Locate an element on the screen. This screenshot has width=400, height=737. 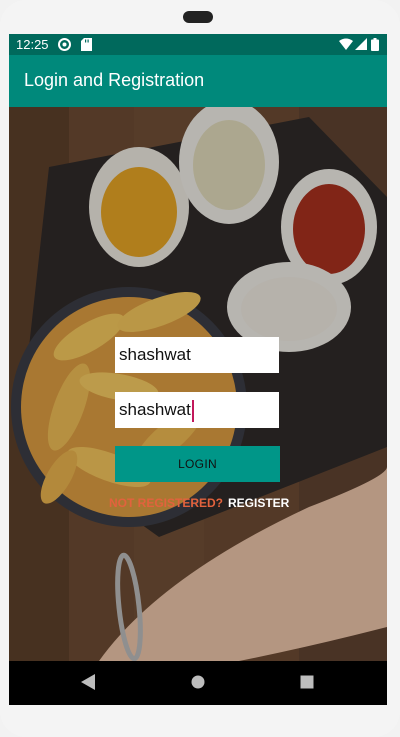
navigation-bar is located at coordinates (198, 683).